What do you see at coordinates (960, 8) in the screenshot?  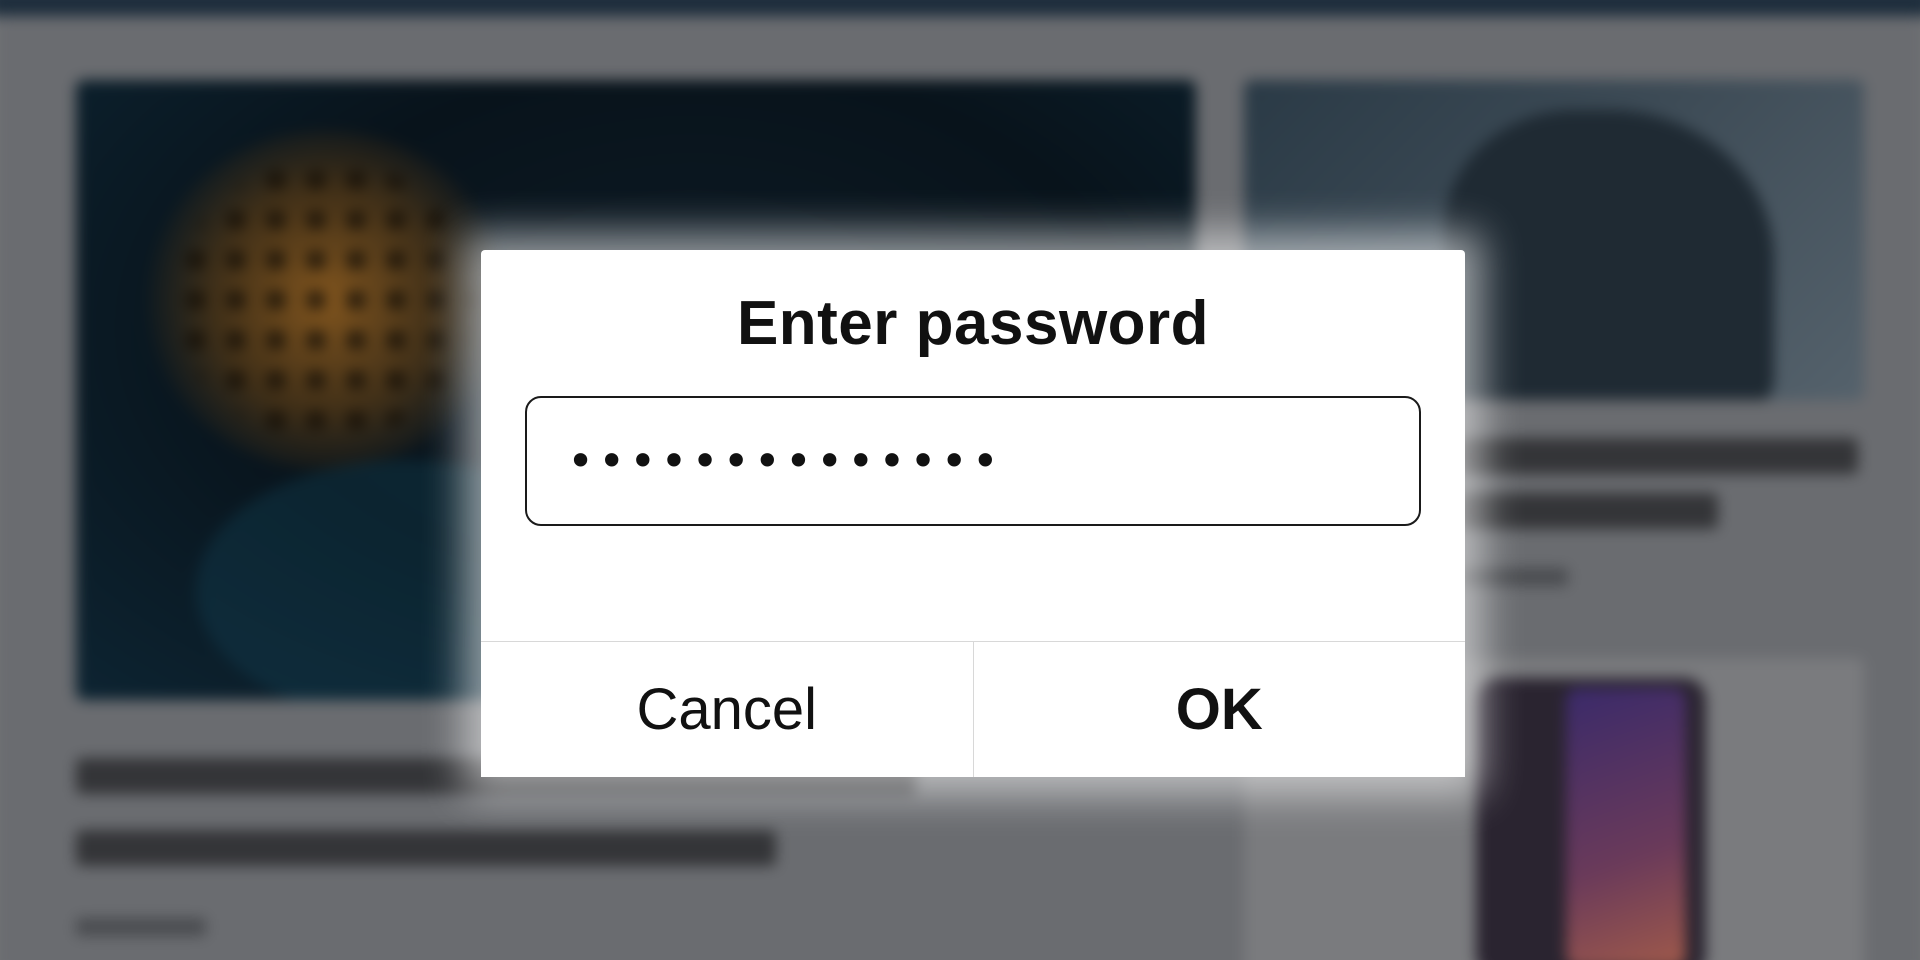 I see `background-top-bar` at bounding box center [960, 8].